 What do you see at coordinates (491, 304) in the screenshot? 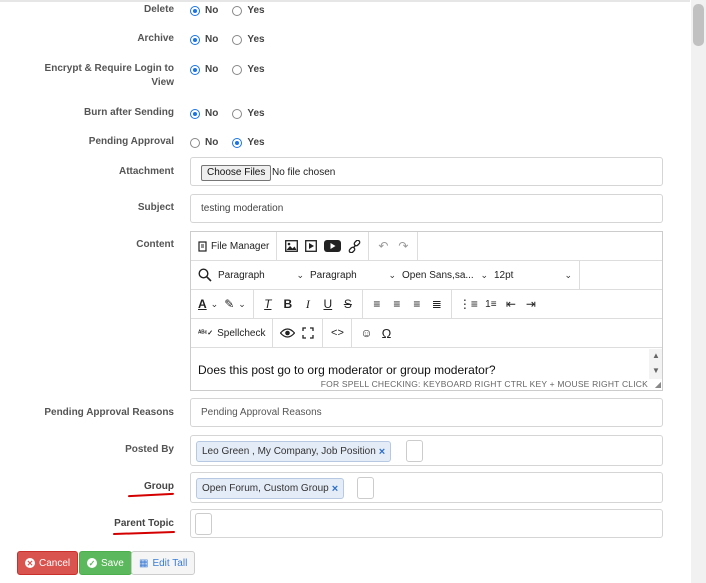
I see `numbered-list-button: 1≡` at bounding box center [491, 304].